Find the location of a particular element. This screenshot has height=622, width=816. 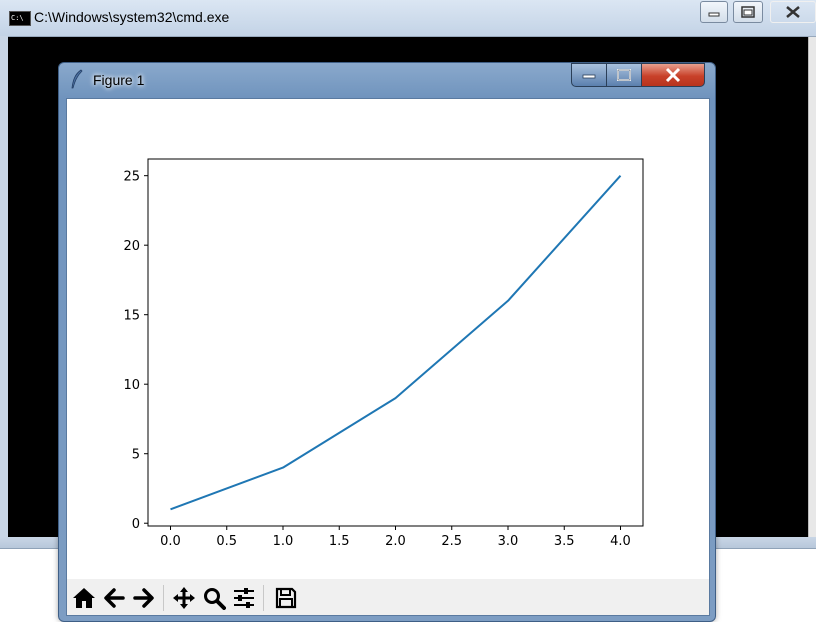

pan-button is located at coordinates (184, 598).